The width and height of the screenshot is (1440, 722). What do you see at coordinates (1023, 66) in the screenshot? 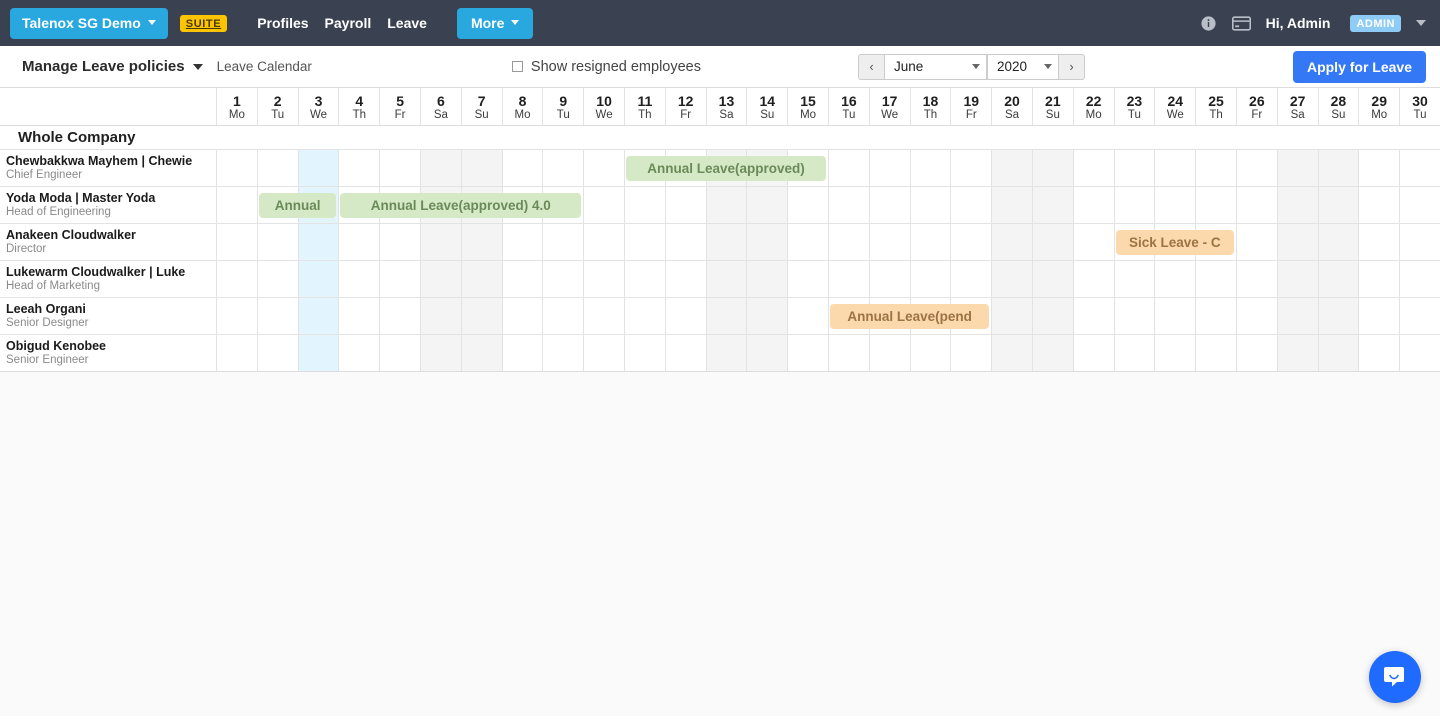
I see `year-select: 2020` at bounding box center [1023, 66].